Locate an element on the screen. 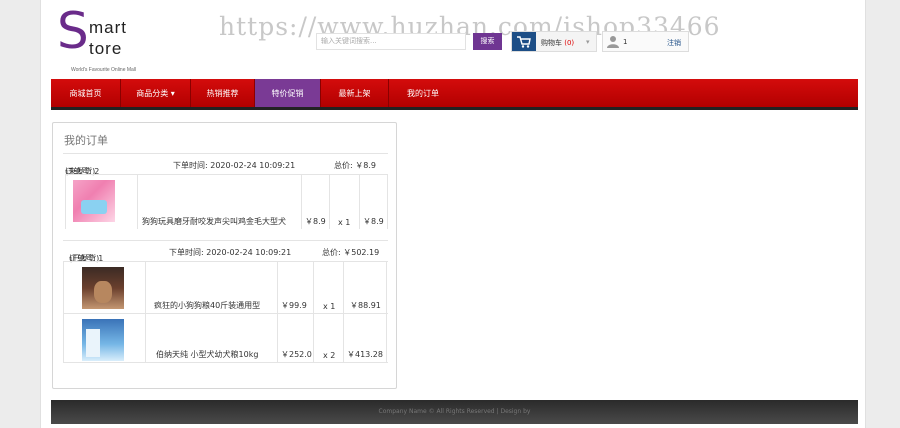 The height and width of the screenshot is (428, 900). order-item-row: 伯纳天纯 小型犬幼犬粮10kg ￥252.0 x 2 ￥413.28 is located at coordinates (225, 338).